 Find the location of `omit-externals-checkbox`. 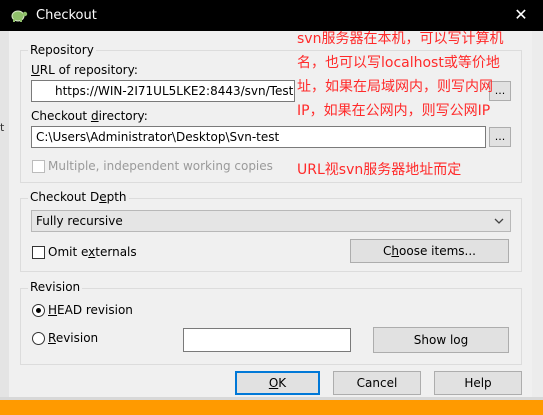

omit-externals-checkbox is located at coordinates (38, 252).